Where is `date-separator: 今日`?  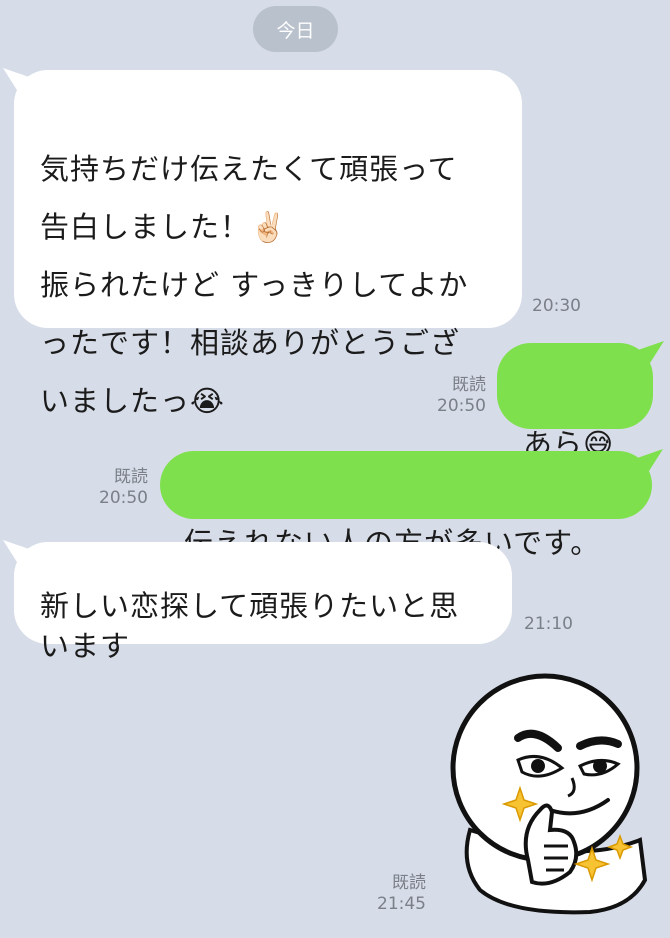
date-separator: 今日 is located at coordinates (295, 29).